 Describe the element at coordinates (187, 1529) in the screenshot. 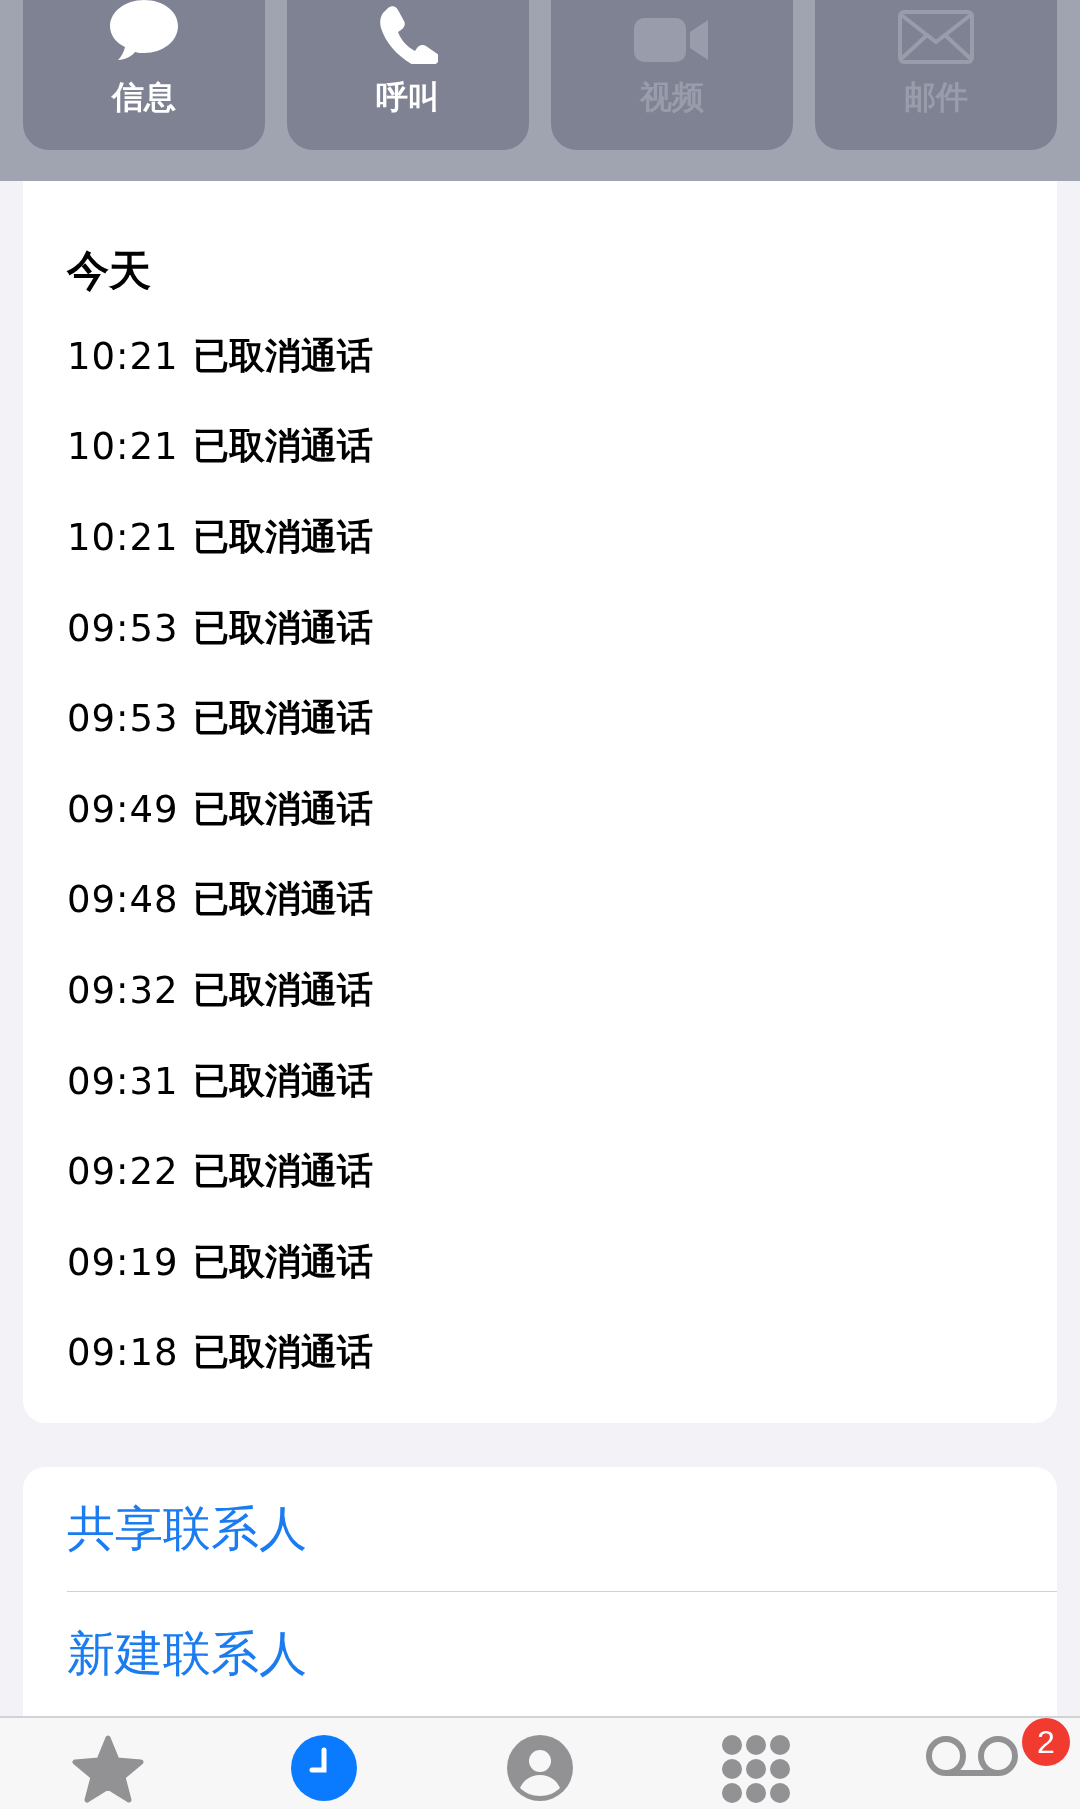

I see `contact-link: 共享联系人` at that location.